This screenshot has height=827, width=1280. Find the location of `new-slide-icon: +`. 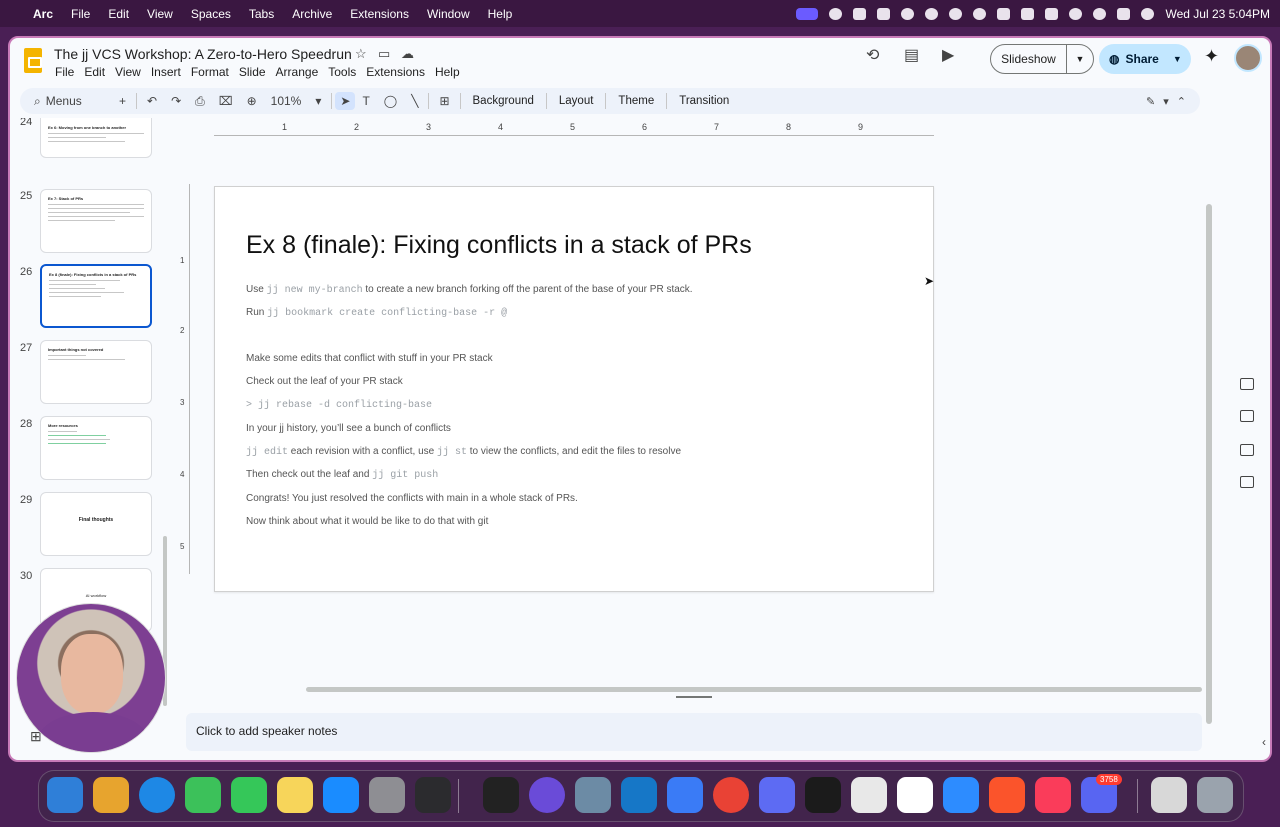

new-slide-icon: + is located at coordinates (122, 101).